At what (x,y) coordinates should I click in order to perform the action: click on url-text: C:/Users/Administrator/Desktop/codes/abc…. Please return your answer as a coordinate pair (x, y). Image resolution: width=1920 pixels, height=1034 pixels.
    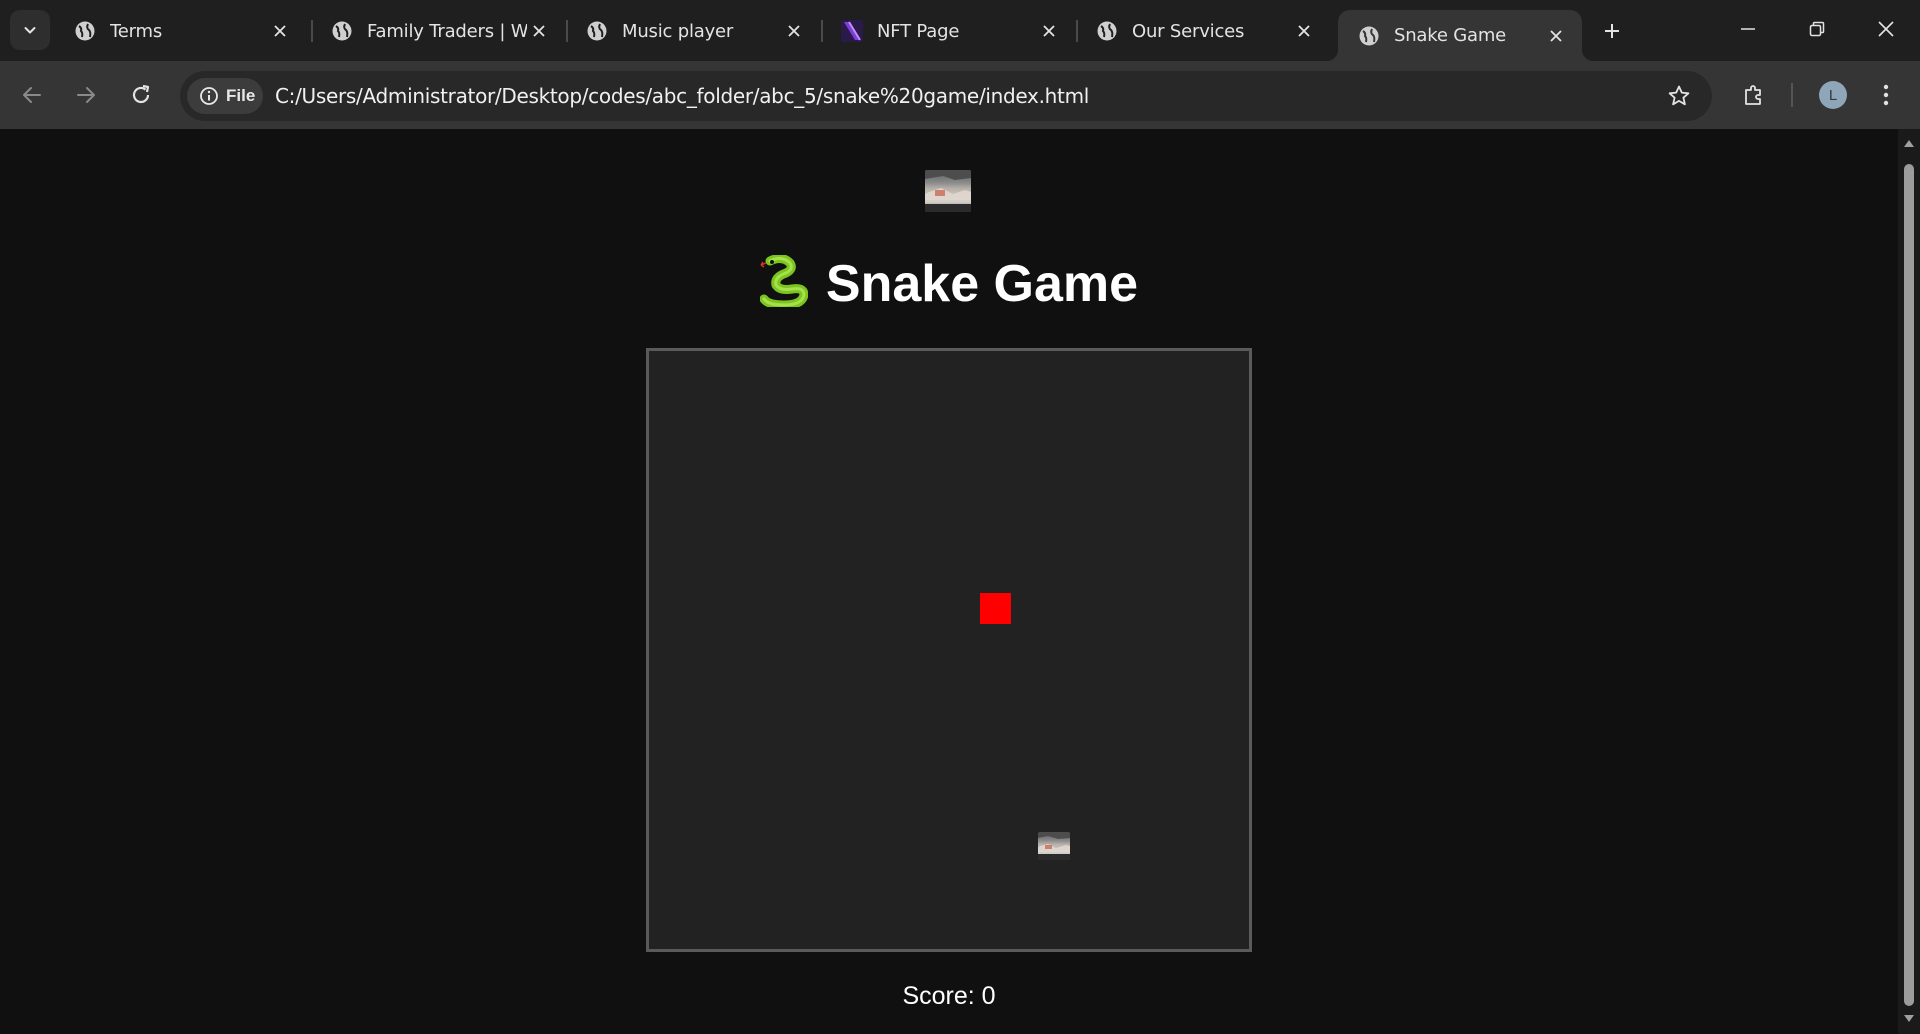
    Looking at the image, I should click on (682, 96).